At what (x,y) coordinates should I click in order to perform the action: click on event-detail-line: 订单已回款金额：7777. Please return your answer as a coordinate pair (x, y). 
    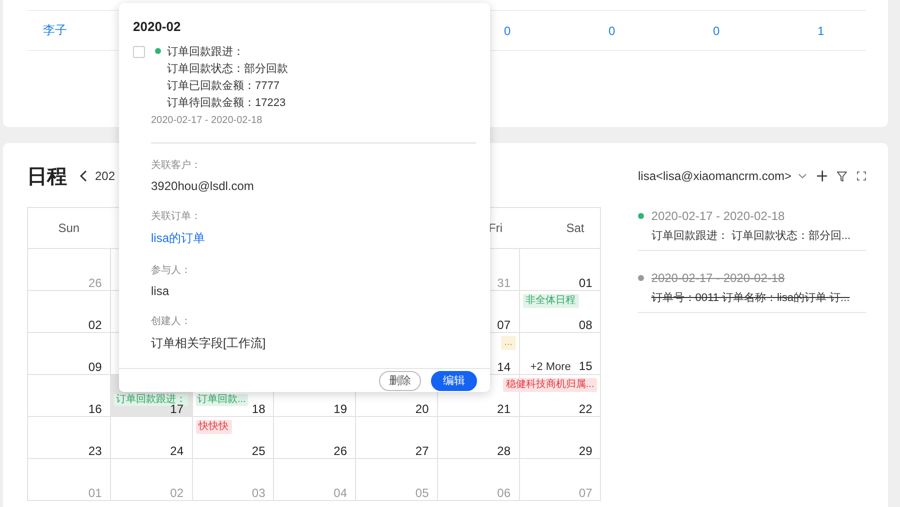
    Looking at the image, I should click on (223, 86).